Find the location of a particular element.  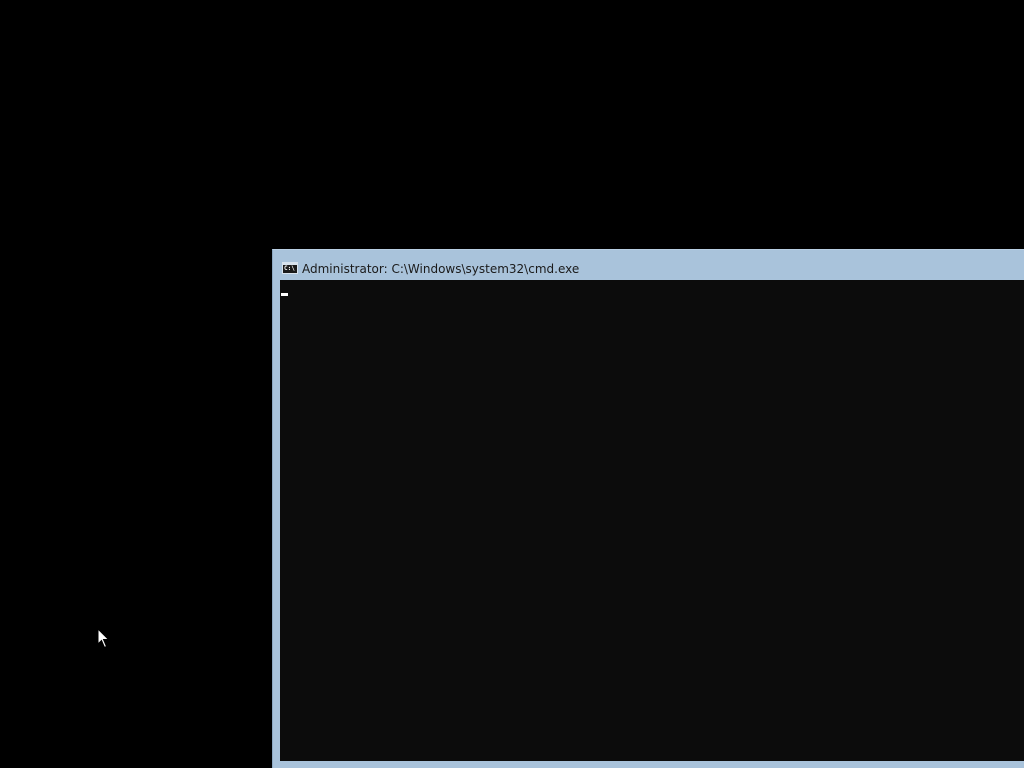

text-cursor is located at coordinates (284, 294).